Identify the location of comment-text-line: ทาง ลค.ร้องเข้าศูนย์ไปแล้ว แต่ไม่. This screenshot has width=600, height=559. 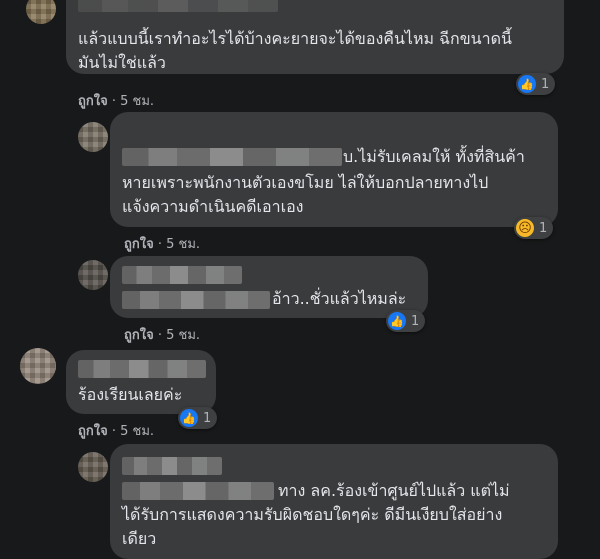
(394, 490).